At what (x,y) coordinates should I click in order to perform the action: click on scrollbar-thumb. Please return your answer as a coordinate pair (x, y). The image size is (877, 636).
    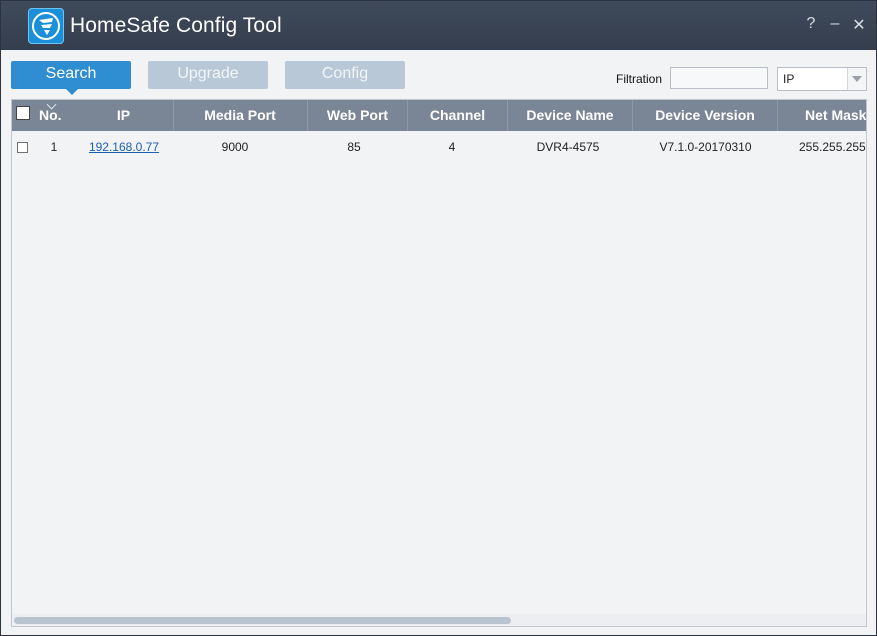
    Looking at the image, I should click on (262, 620).